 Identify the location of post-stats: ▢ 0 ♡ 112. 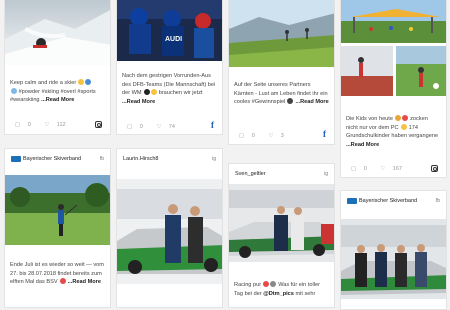
(46, 125).